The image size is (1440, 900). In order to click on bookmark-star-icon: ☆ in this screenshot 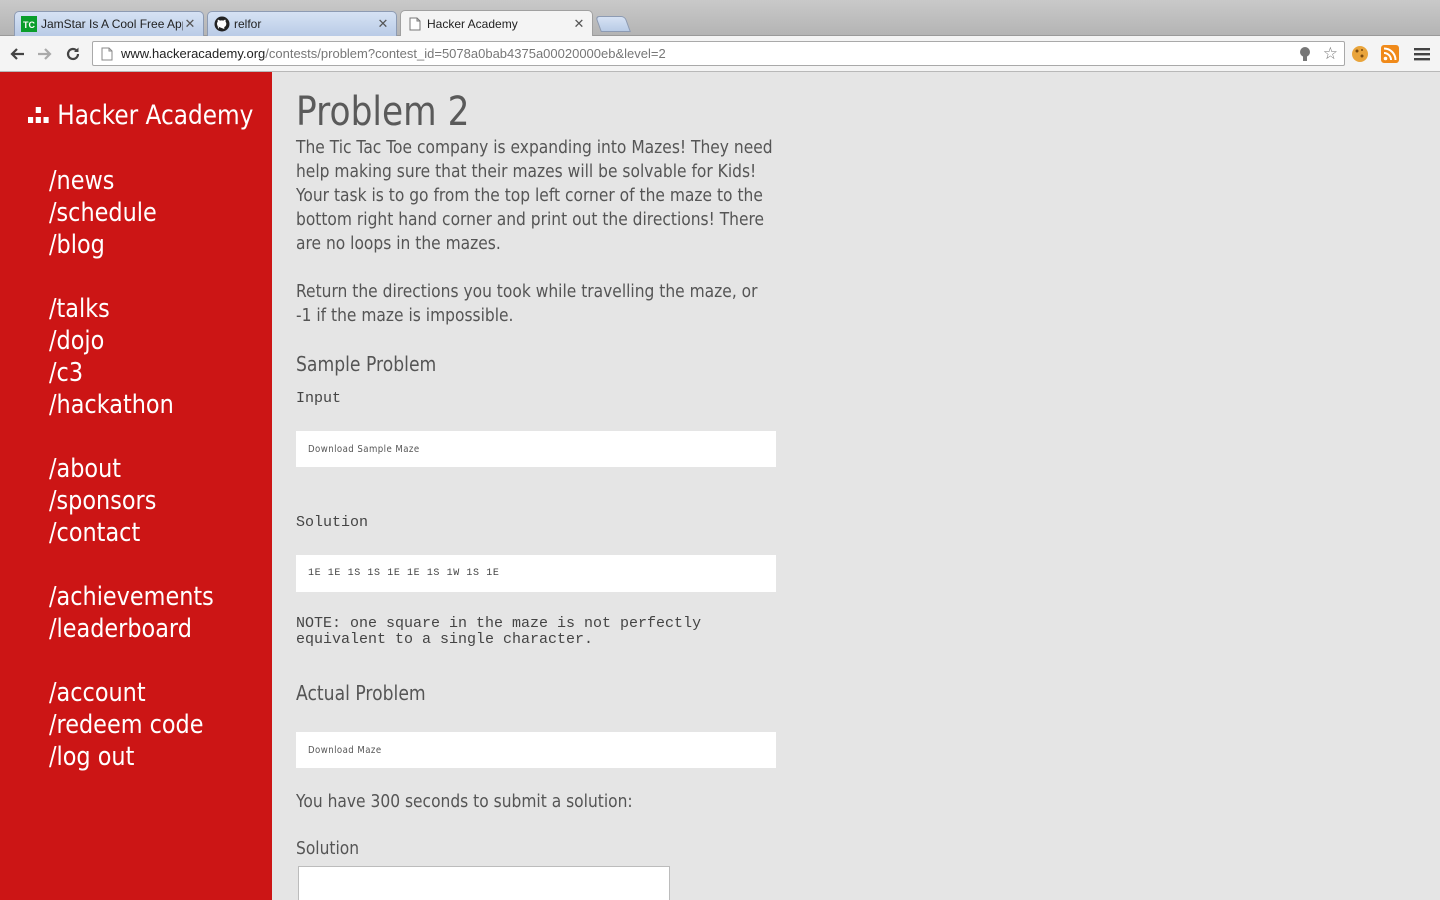, I will do `click(1330, 54)`.